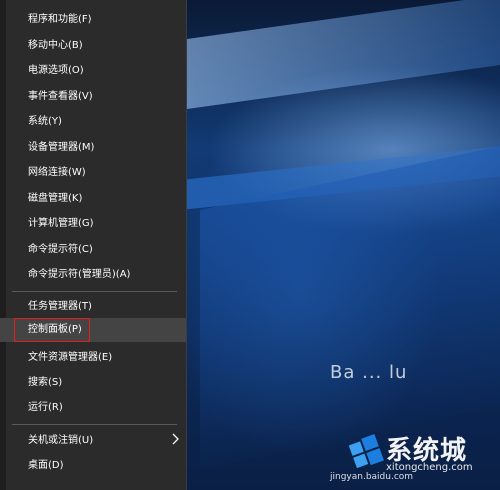 The height and width of the screenshot is (490, 500). What do you see at coordinates (175, 439) in the screenshot?
I see `chevron-right-icon` at bounding box center [175, 439].